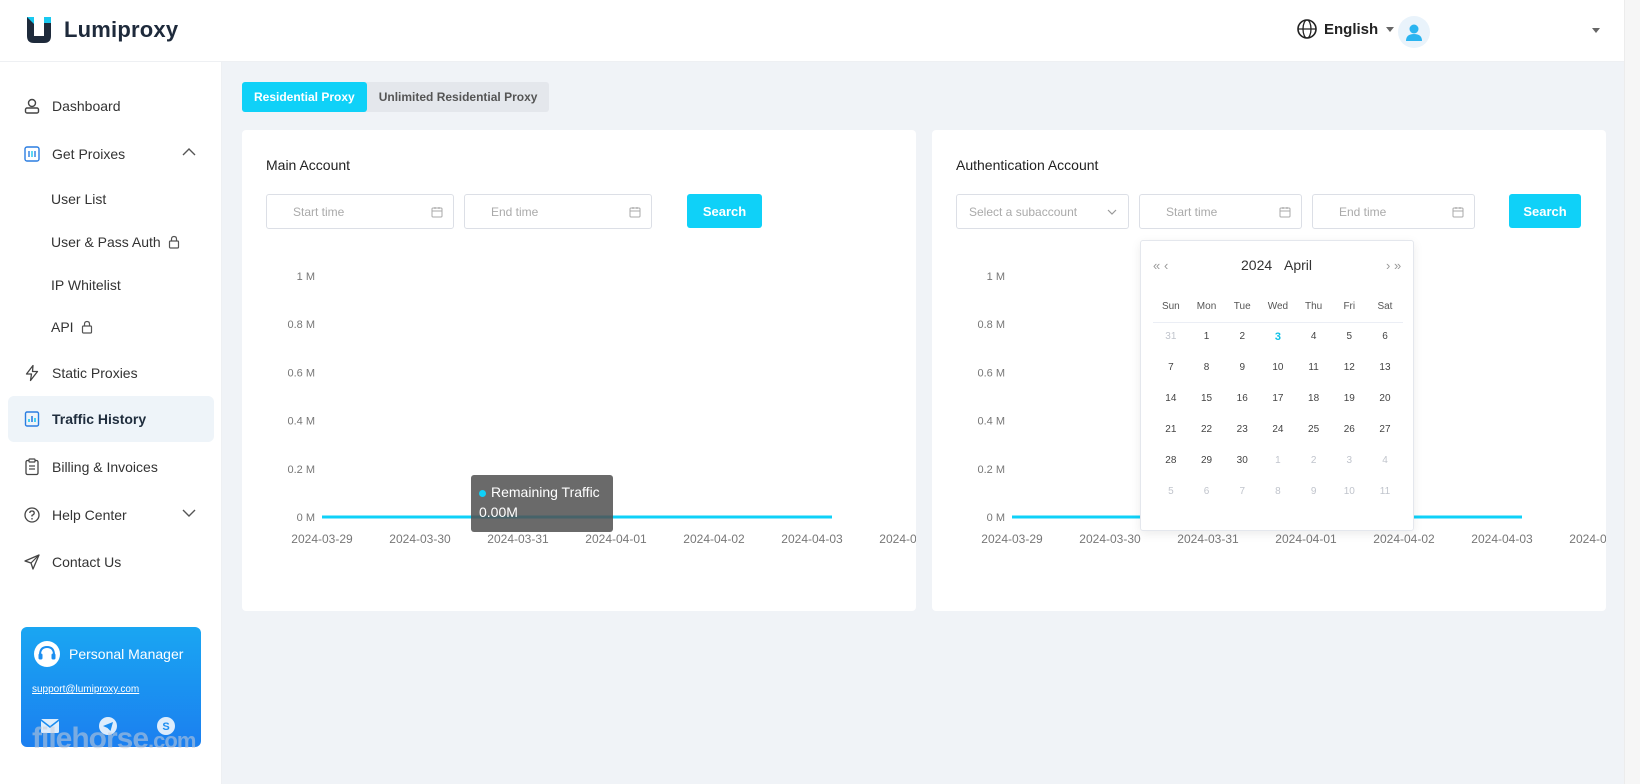  I want to click on main-end-time-input: End time, so click(558, 211).